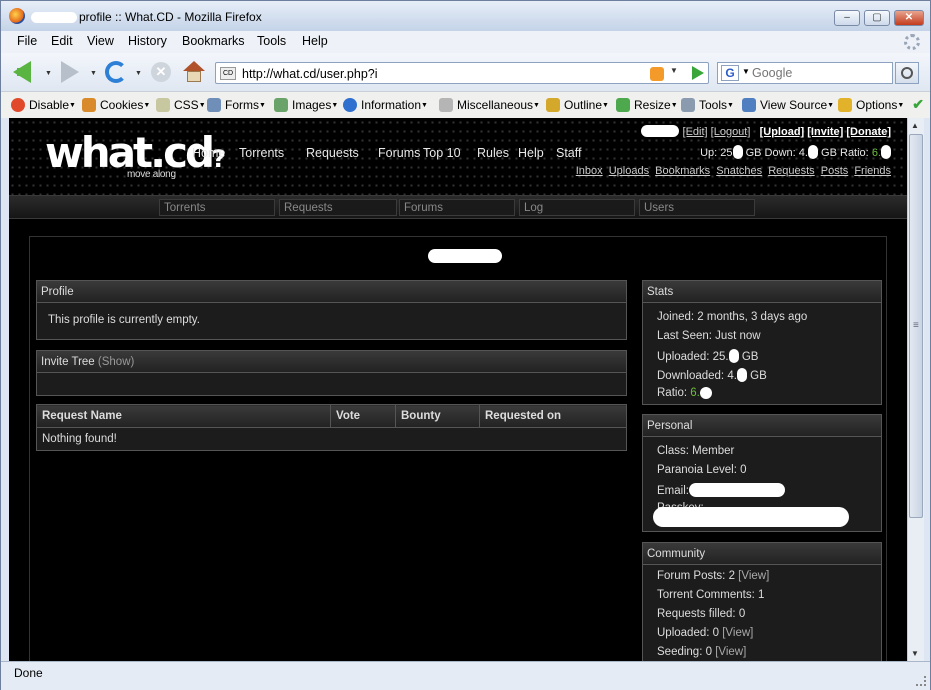 The height and width of the screenshot is (690, 931). What do you see at coordinates (825, 132) in the screenshot?
I see `invite-link: [Invite]` at bounding box center [825, 132].